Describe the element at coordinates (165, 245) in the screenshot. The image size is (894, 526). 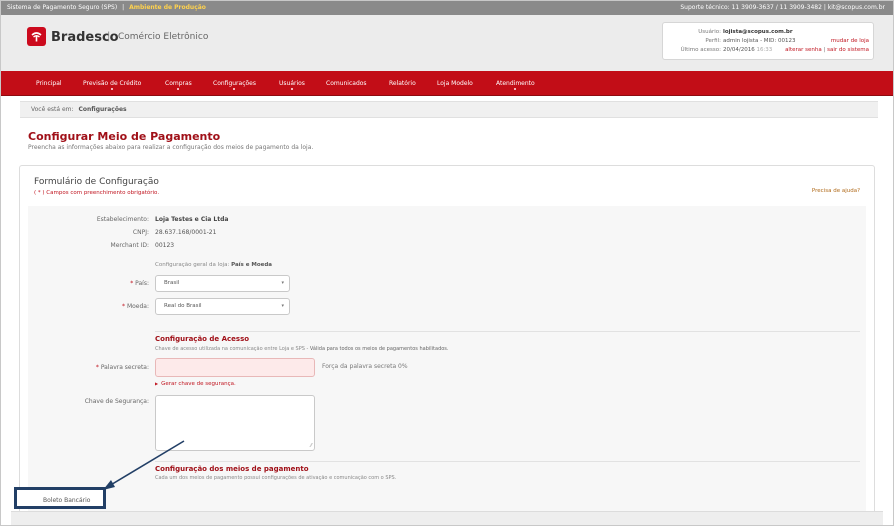
I see `merchant-id-value: 00123` at that location.